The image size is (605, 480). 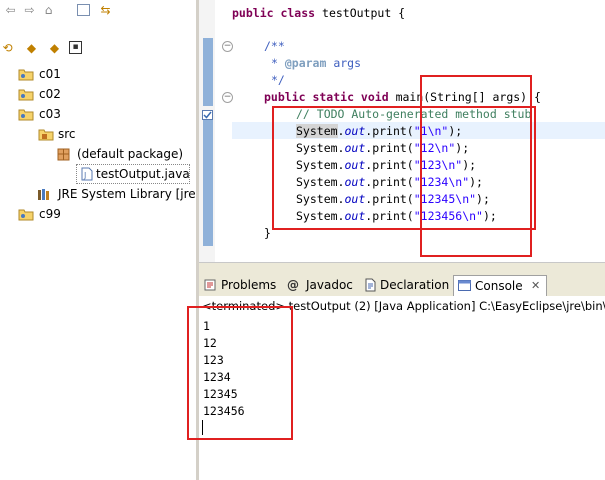 What do you see at coordinates (50, 74) in the screenshot?
I see `tree-item-label: c01` at bounding box center [50, 74].